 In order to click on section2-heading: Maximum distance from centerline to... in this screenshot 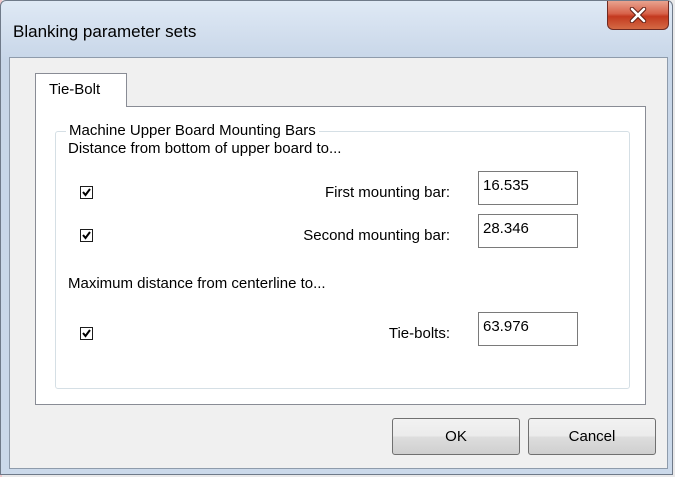, I will do `click(197, 283)`.